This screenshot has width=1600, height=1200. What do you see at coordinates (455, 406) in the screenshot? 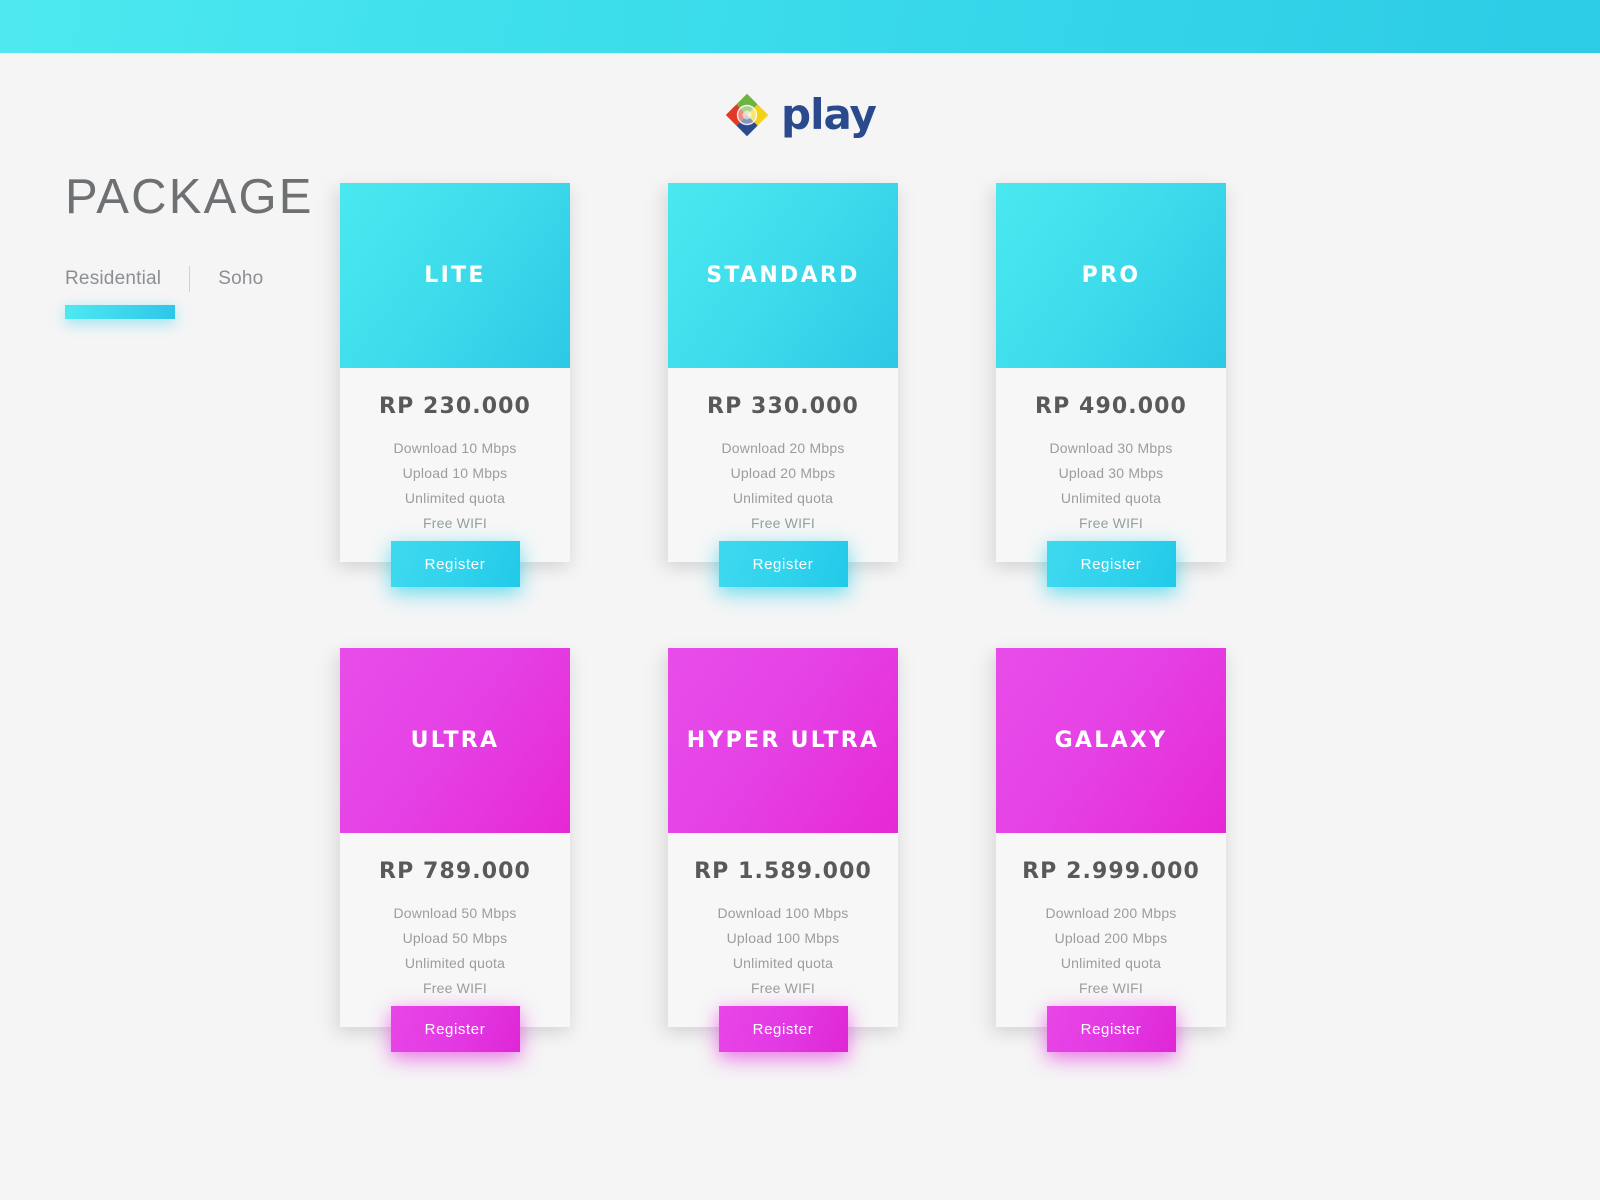
I see `package-price: RP 230.000` at bounding box center [455, 406].